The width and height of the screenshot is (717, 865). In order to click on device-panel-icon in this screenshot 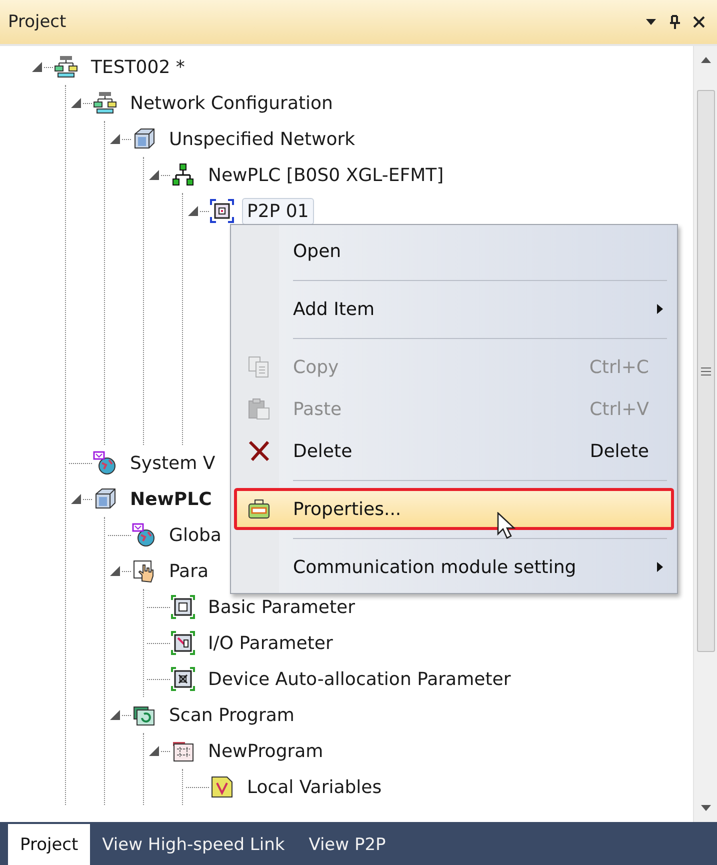, I will do `click(183, 679)`.